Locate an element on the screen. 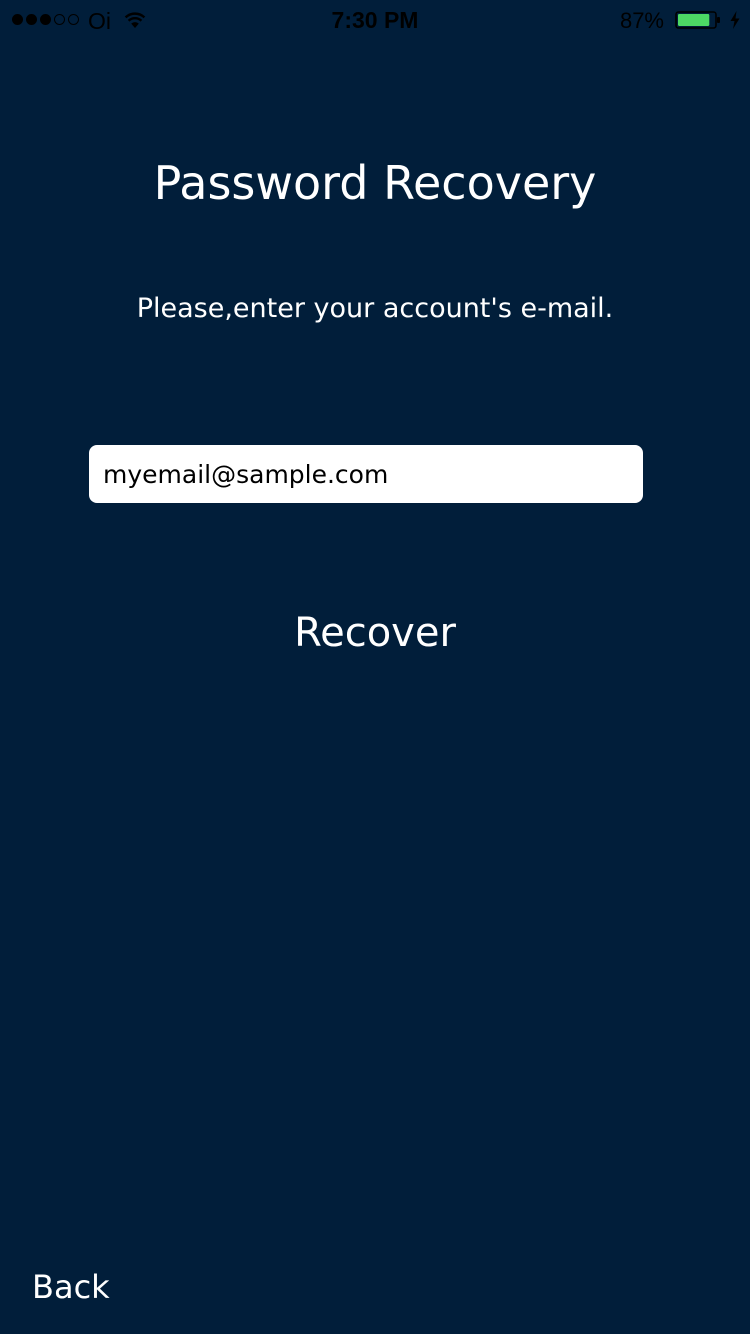 Image resolution: width=750 pixels, height=1334 pixels. status-bar: Oi 7:30 PM 87% is located at coordinates (375, 20).